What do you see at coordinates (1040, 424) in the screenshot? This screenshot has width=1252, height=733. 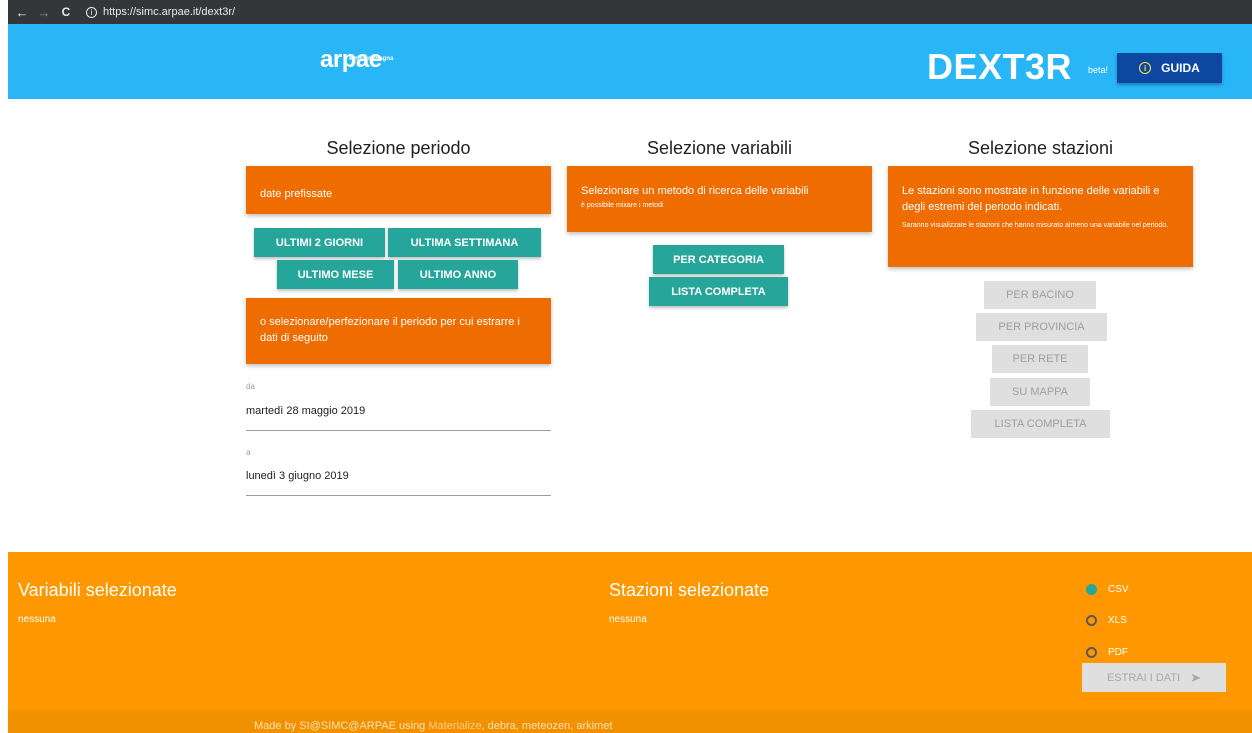 I see `stazioni-lista-completa-button: LISTA COMPLETA` at bounding box center [1040, 424].